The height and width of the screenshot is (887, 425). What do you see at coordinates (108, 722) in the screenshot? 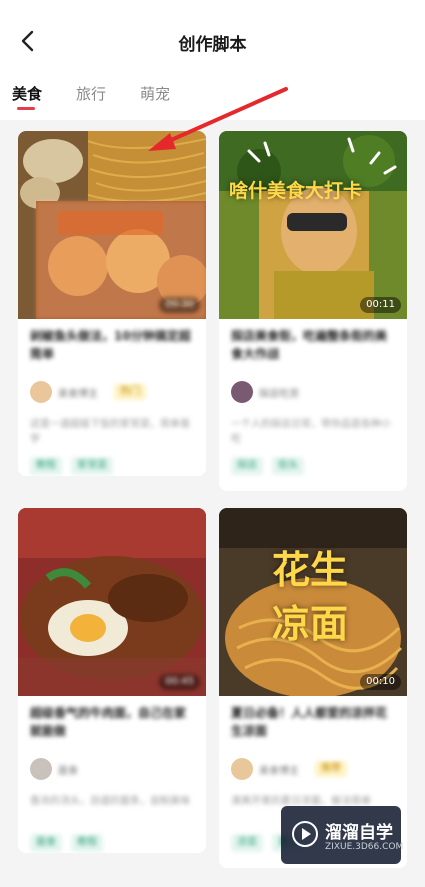
I see `card-title: 超级香气的牛肉面，自己在家就能做` at bounding box center [108, 722].